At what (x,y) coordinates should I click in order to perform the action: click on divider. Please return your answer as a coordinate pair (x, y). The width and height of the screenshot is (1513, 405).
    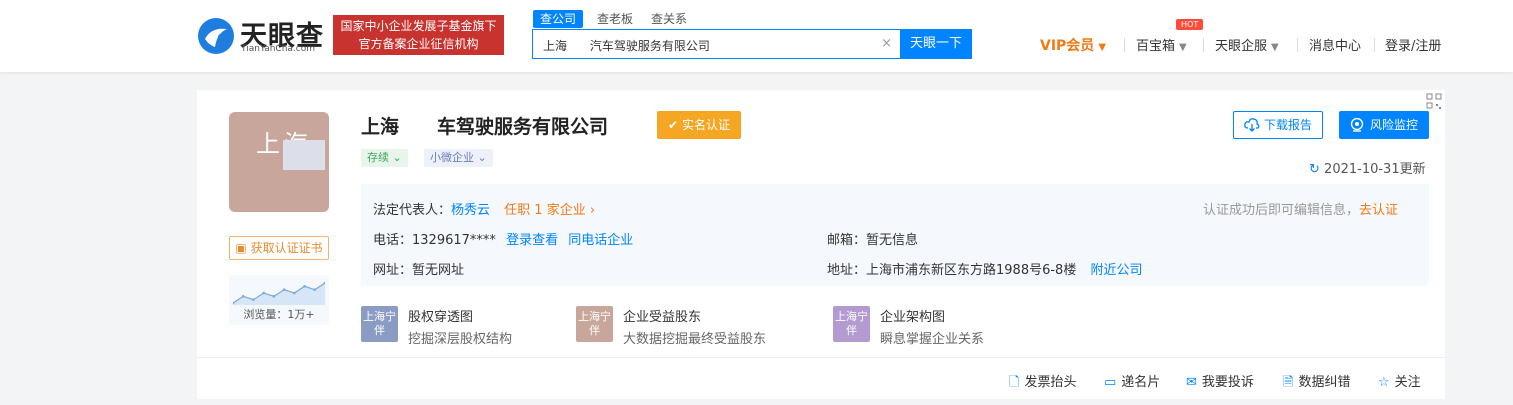
    Looking at the image, I should click on (821, 357).